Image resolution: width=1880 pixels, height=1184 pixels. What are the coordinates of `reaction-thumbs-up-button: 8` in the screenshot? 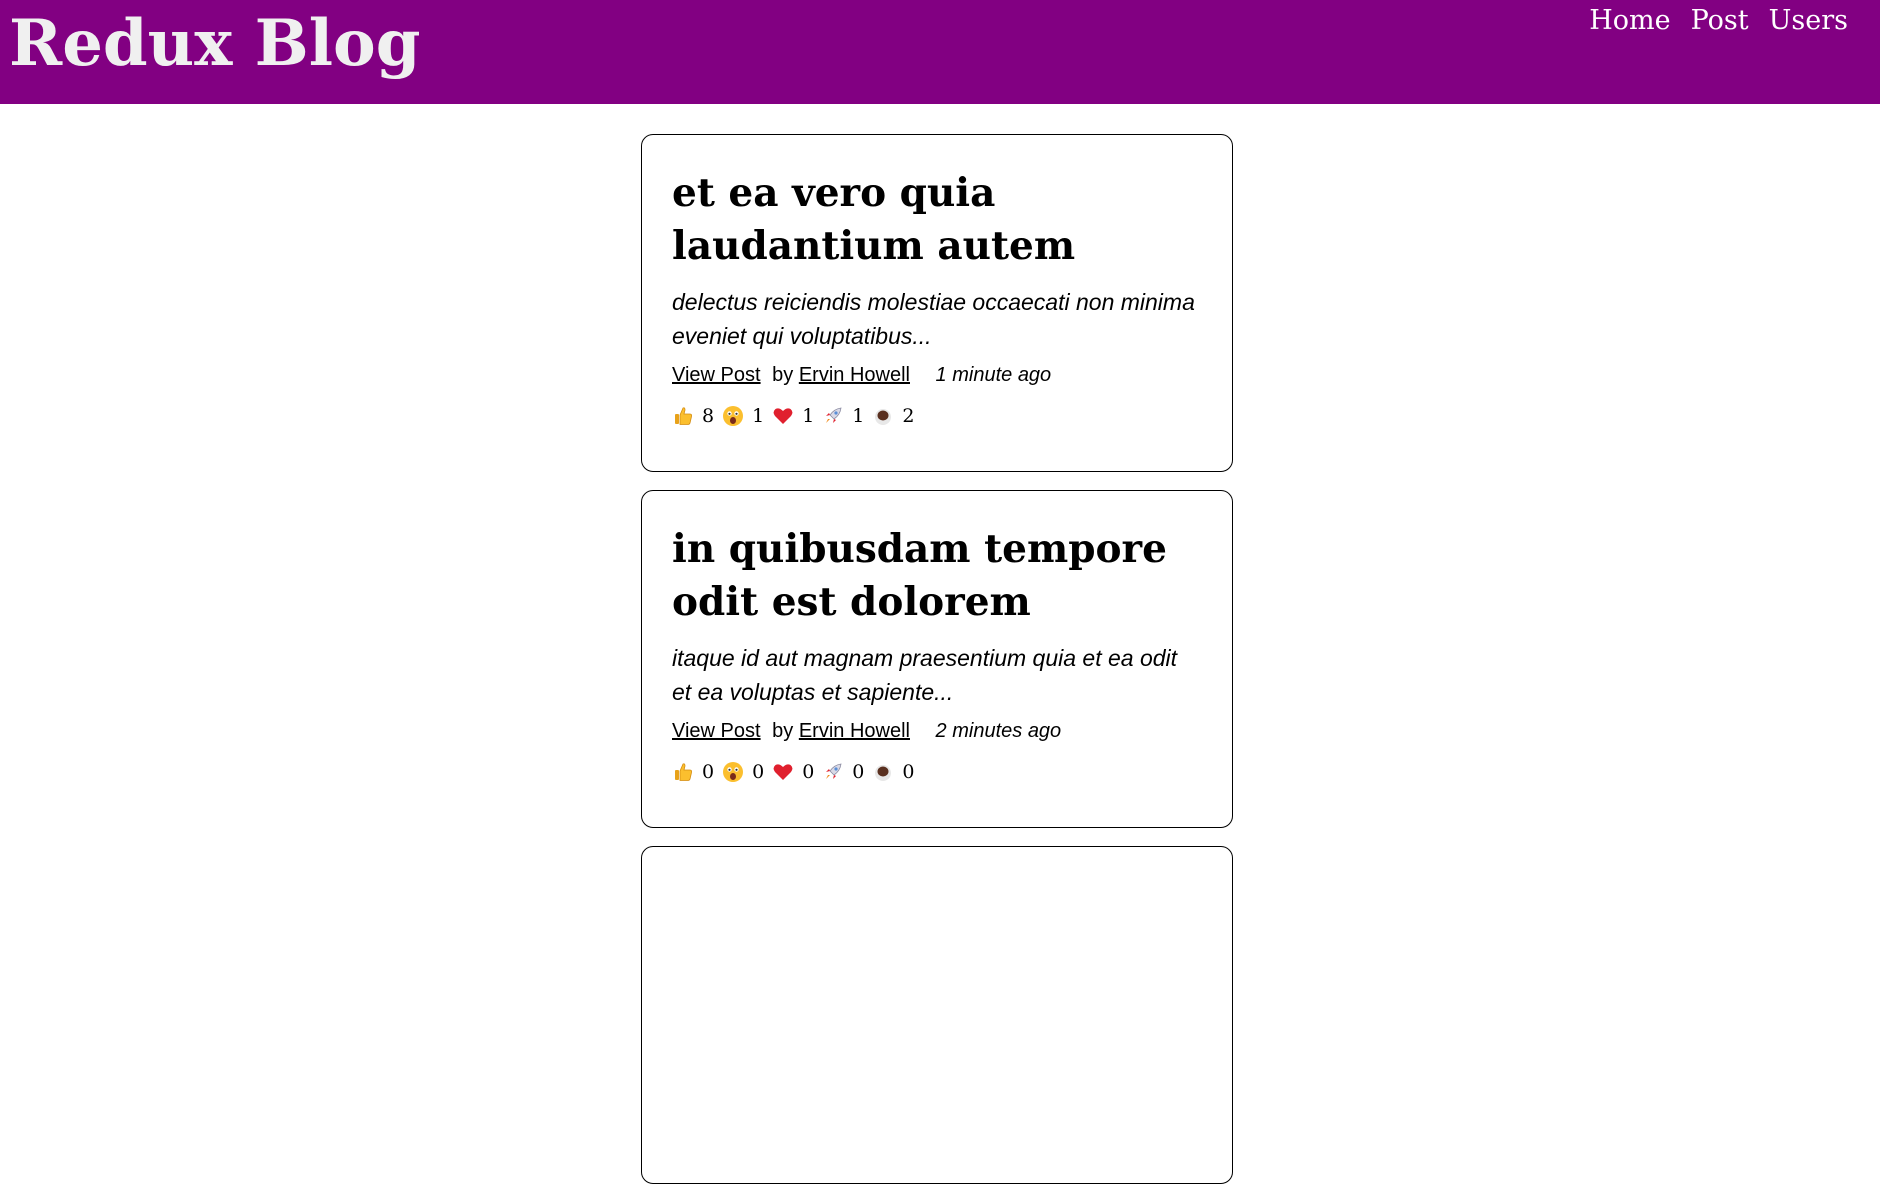 It's located at (693, 416).